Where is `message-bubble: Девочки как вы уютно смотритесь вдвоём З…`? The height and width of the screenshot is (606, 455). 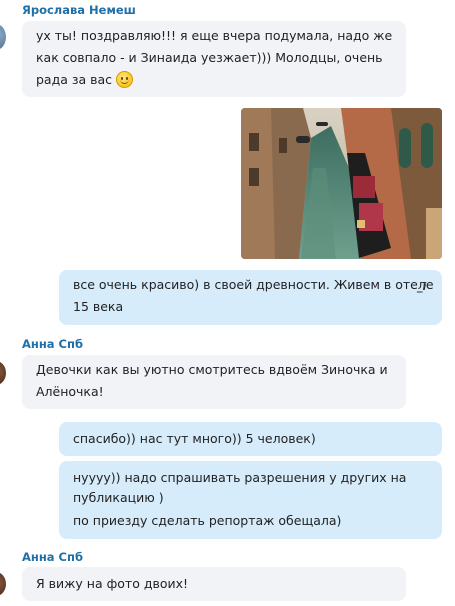
message-bubble: Девочки как вы уютно смотритесь вдвоём З… is located at coordinates (214, 382).